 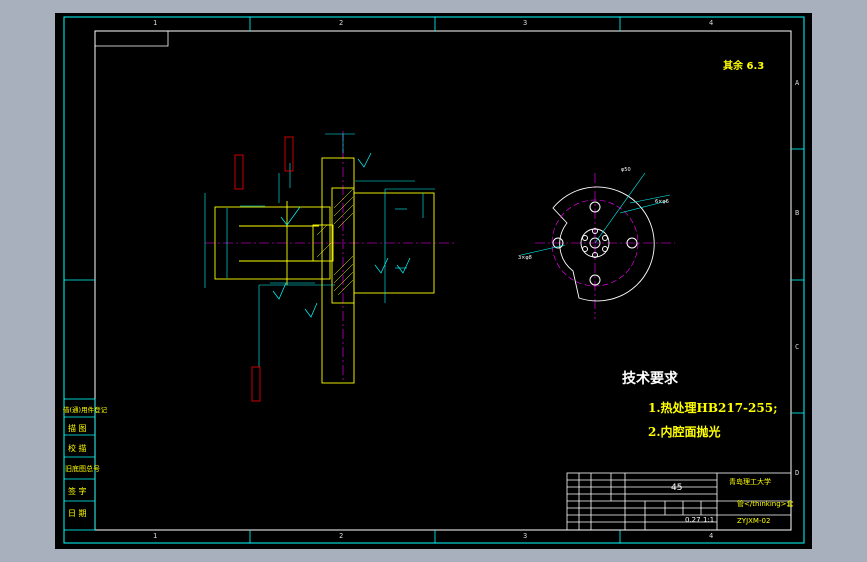 I want to click on roughness-note: 其余 6.3, so click(x=744, y=66).